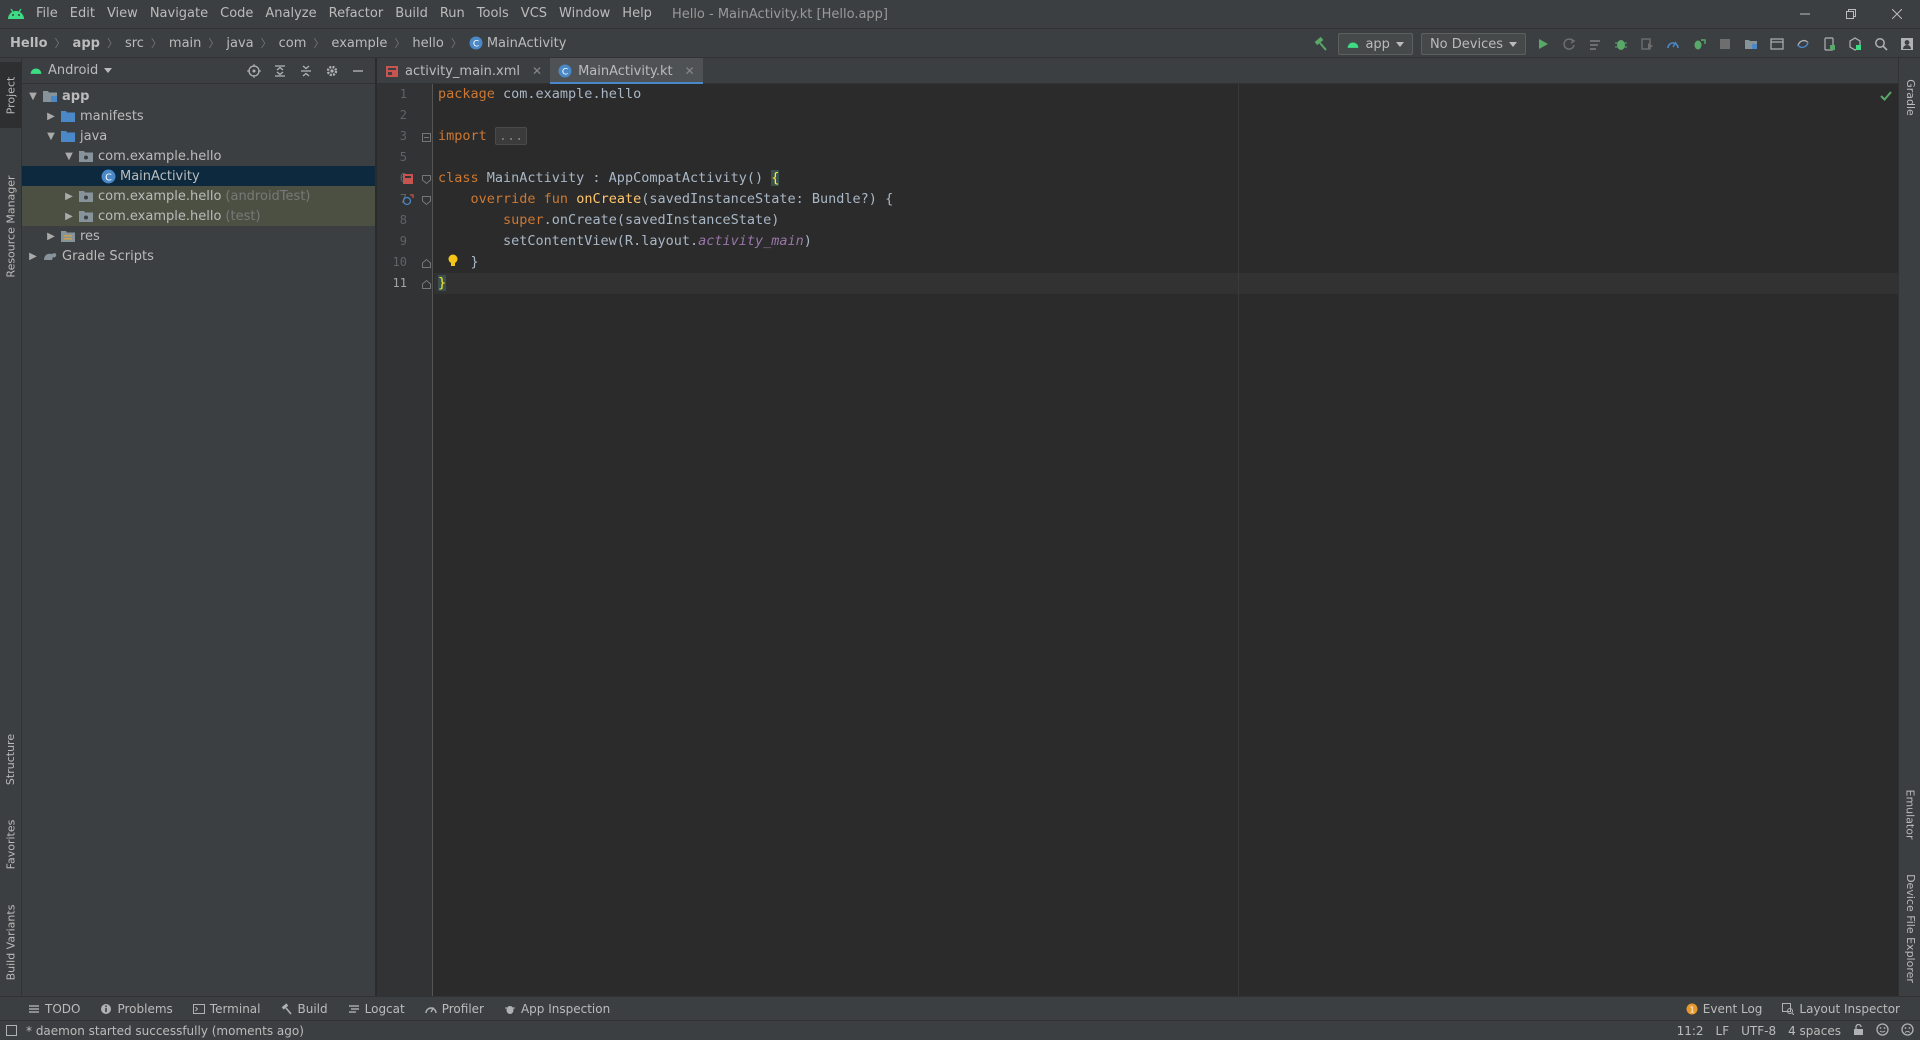 The height and width of the screenshot is (1040, 1920). Describe the element at coordinates (1881, 44) in the screenshot. I see `search-everywhere-button` at that location.